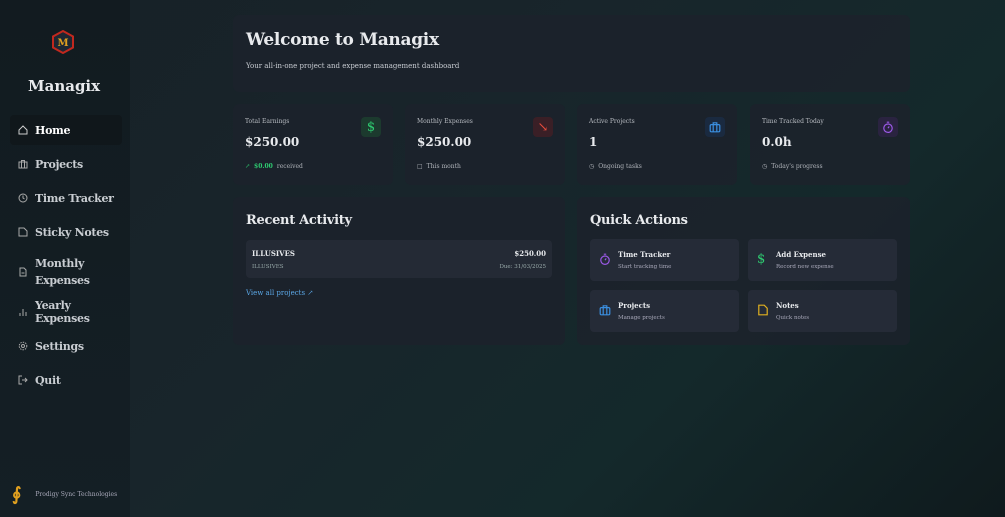  I want to click on received-amount: $0.00, so click(263, 166).